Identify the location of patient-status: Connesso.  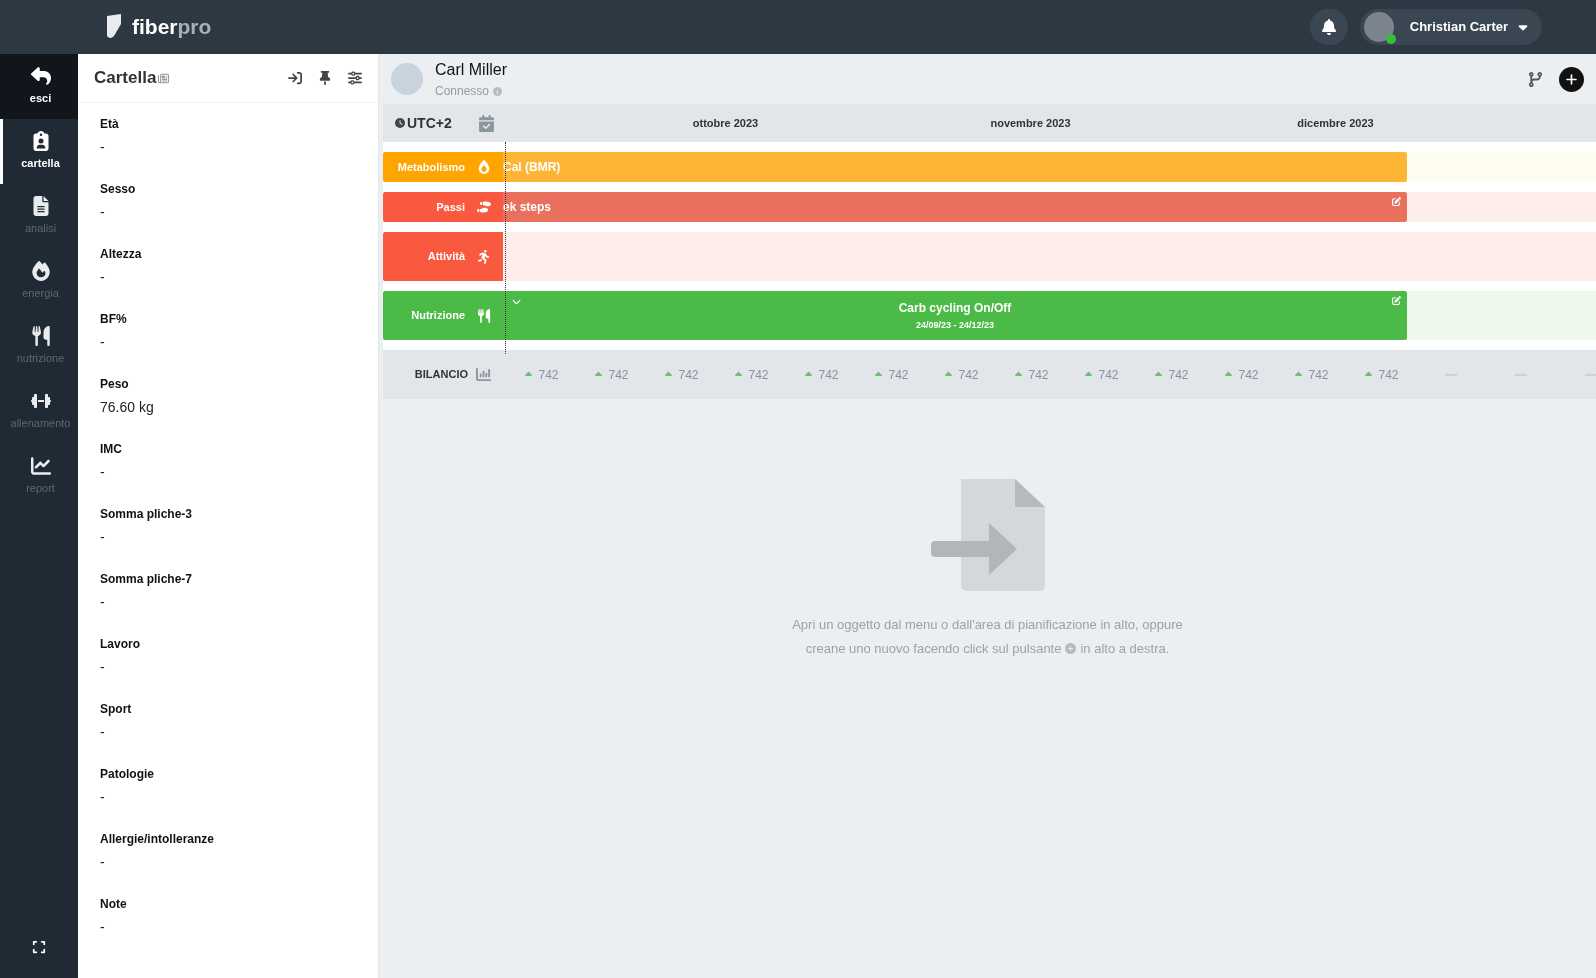
(462, 91).